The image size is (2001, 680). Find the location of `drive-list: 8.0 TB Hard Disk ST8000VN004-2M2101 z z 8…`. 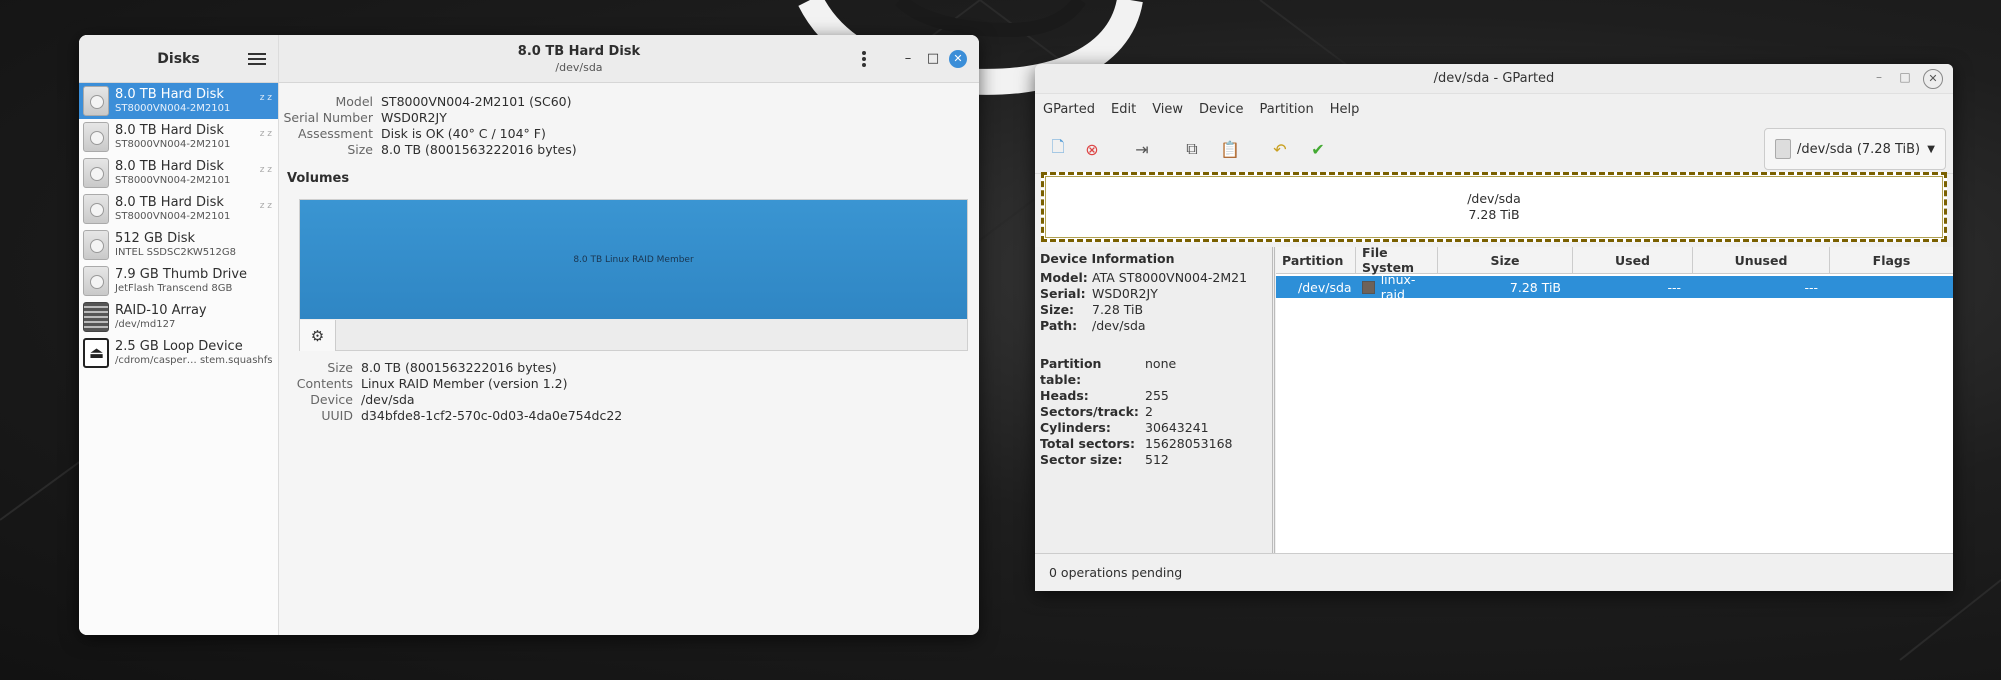

drive-list: 8.0 TB Hard Disk ST8000VN004-2M2101 z z 8… is located at coordinates (178, 227).